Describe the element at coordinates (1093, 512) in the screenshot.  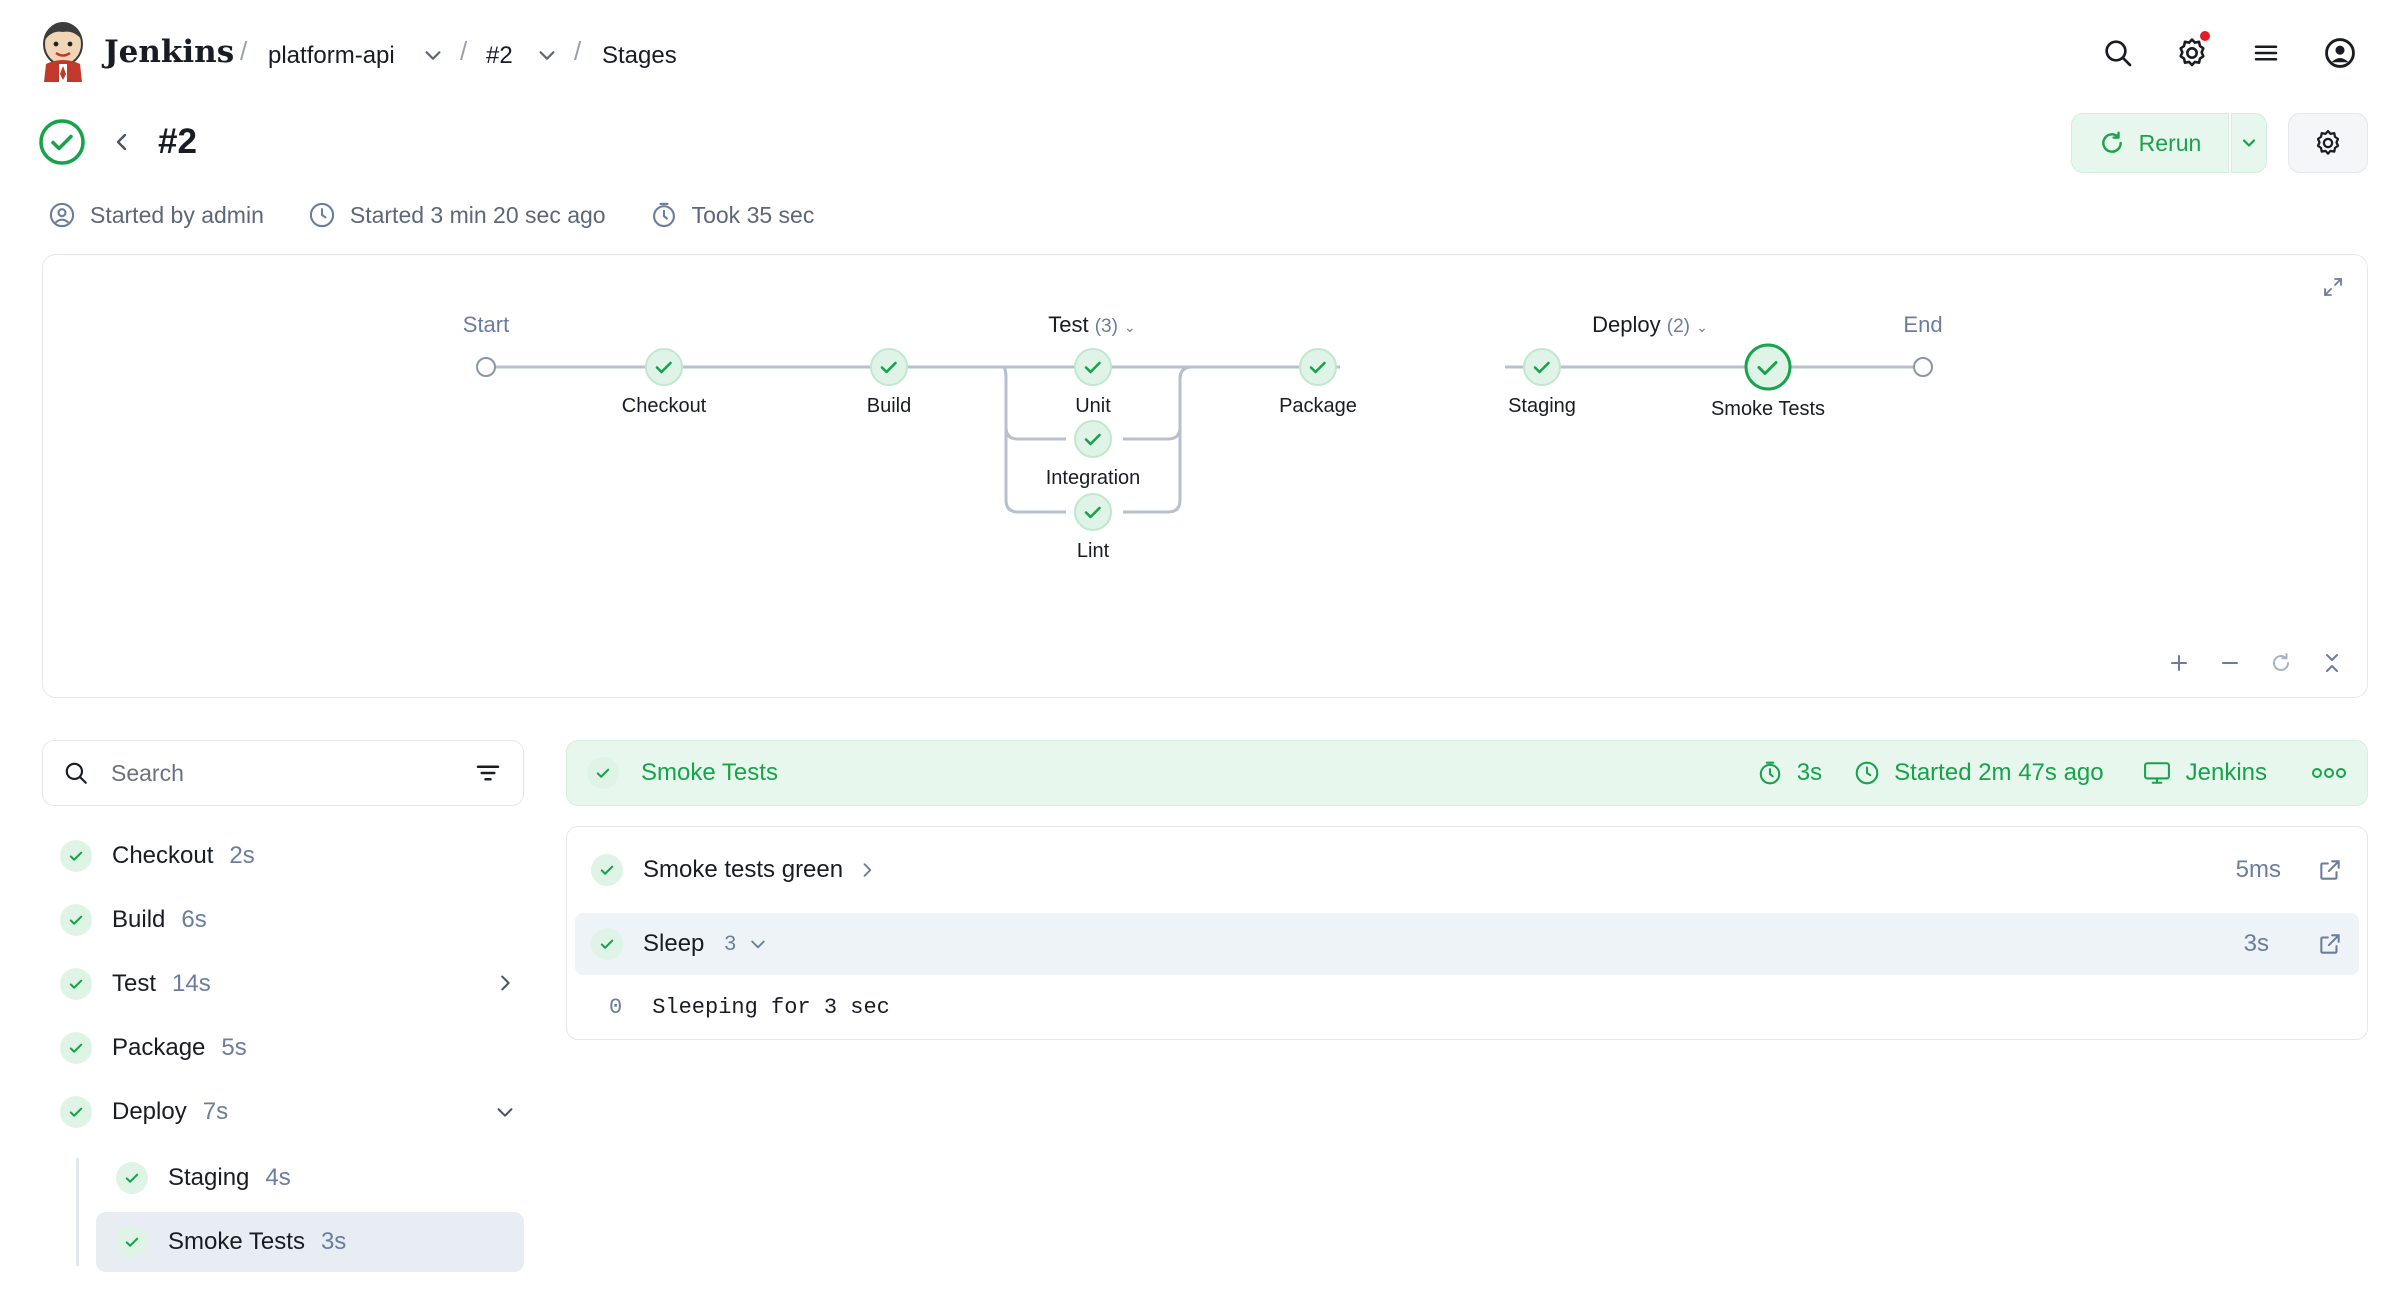
I see `graph-node-lint` at that location.